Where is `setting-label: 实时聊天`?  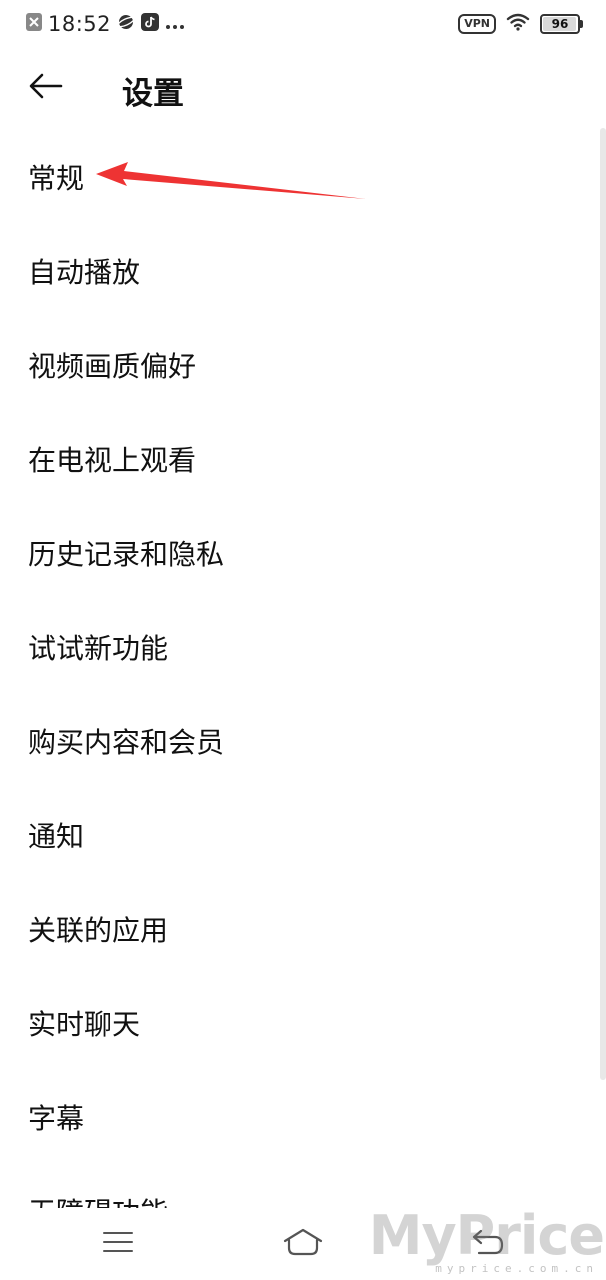 setting-label: 实时聊天 is located at coordinates (84, 1024).